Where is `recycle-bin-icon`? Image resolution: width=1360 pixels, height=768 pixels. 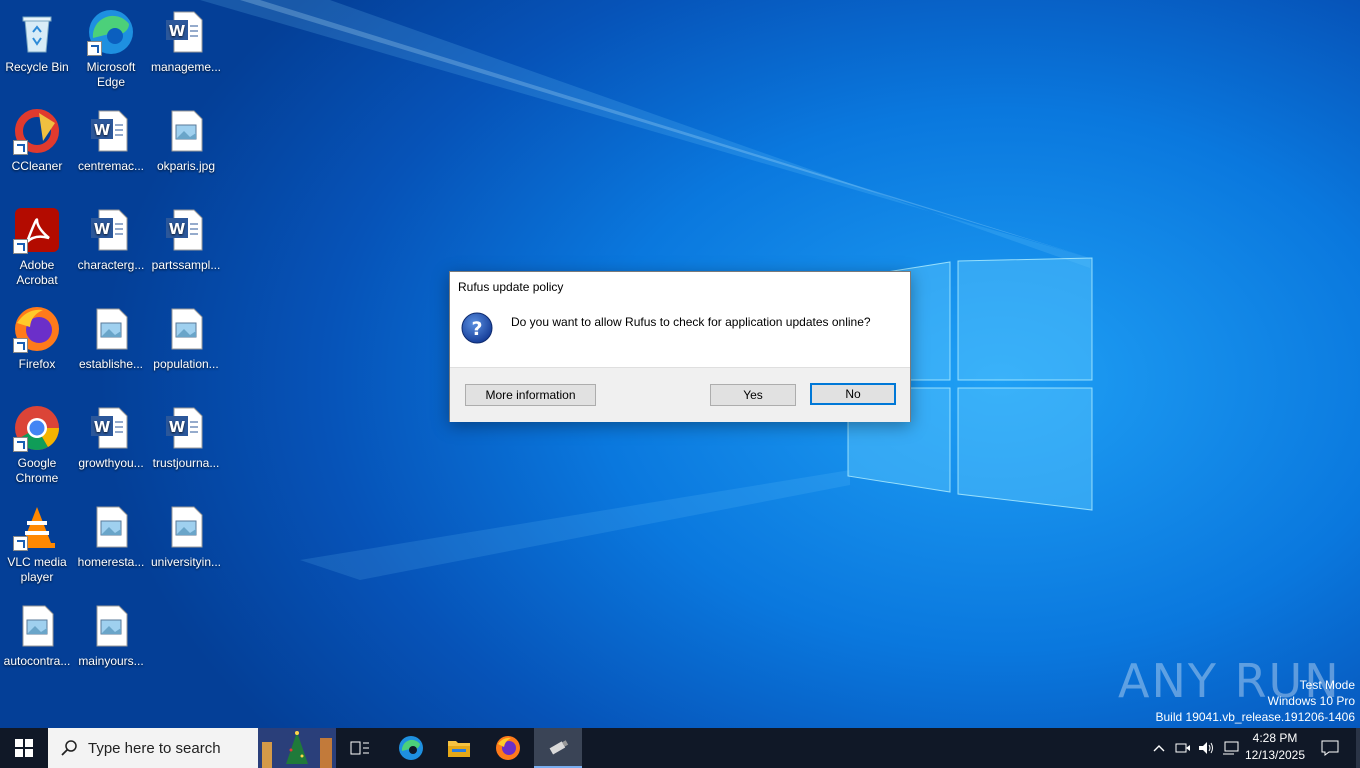
recycle-bin-icon is located at coordinates (37, 32).